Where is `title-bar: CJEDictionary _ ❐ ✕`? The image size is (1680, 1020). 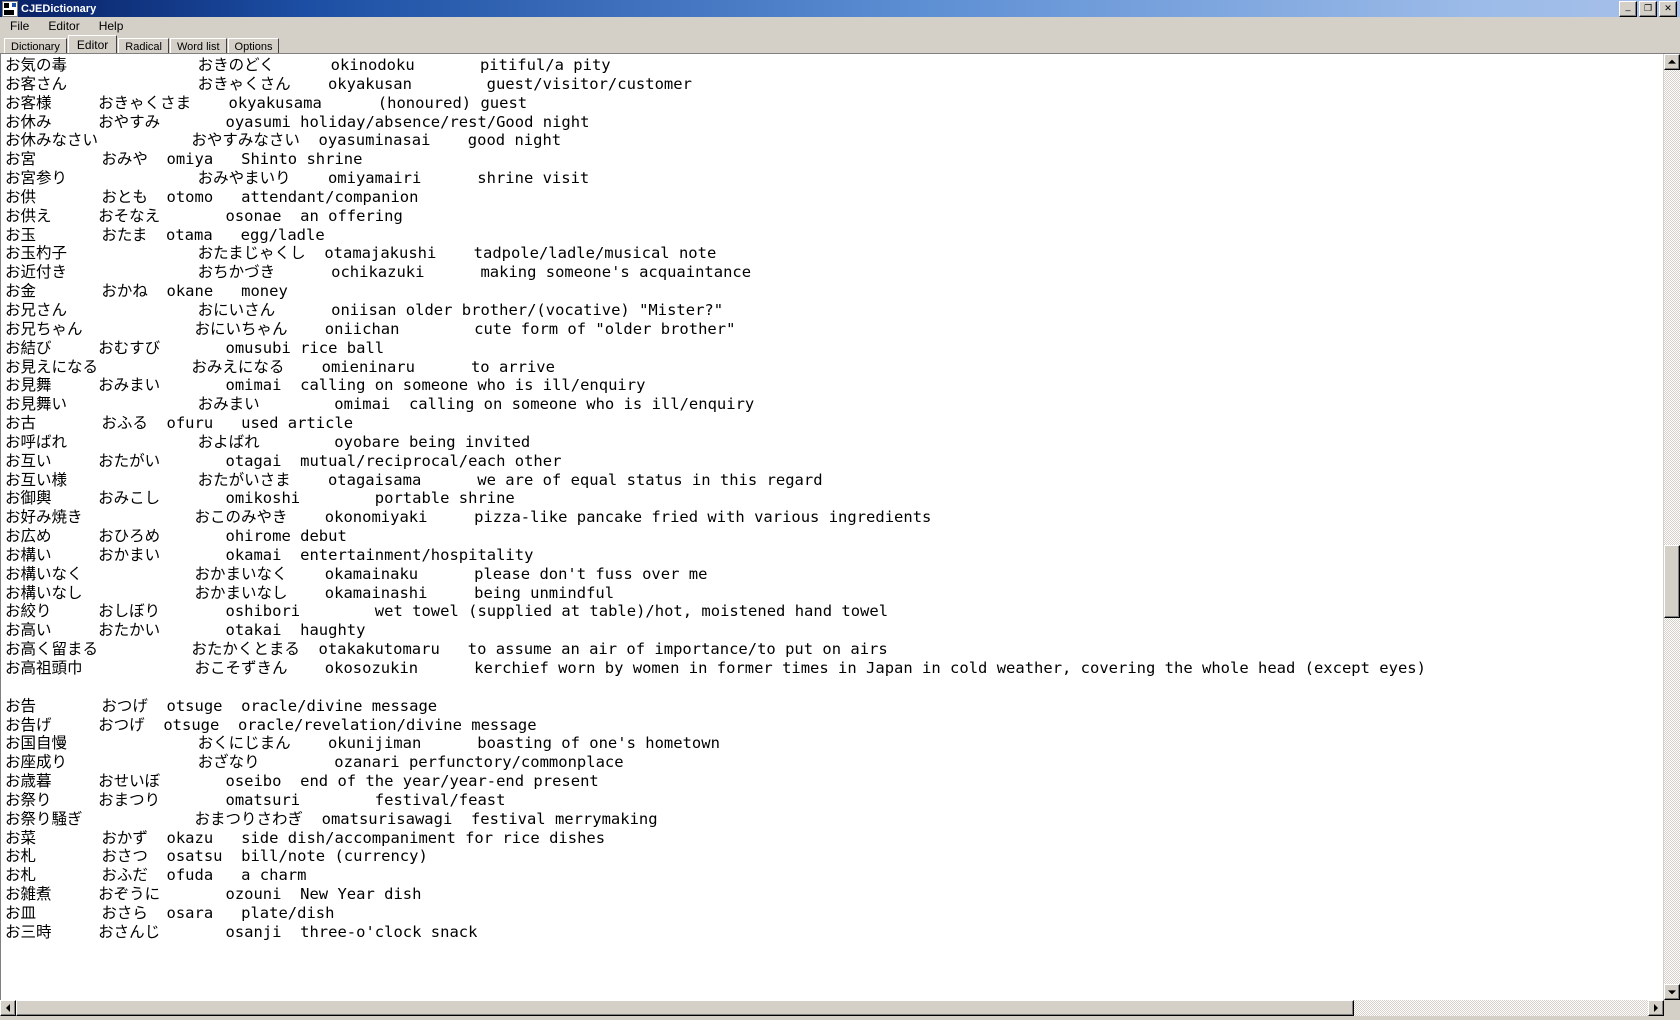 title-bar: CJEDictionary _ ❐ ✕ is located at coordinates (840, 8).